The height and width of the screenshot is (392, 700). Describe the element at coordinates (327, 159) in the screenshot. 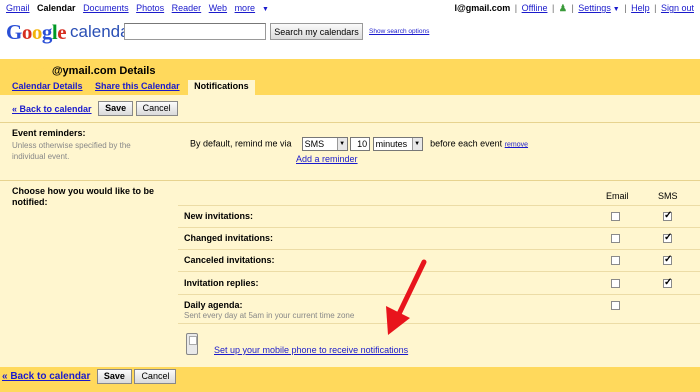

I see `add-reminder-link: Add a reminder` at that location.